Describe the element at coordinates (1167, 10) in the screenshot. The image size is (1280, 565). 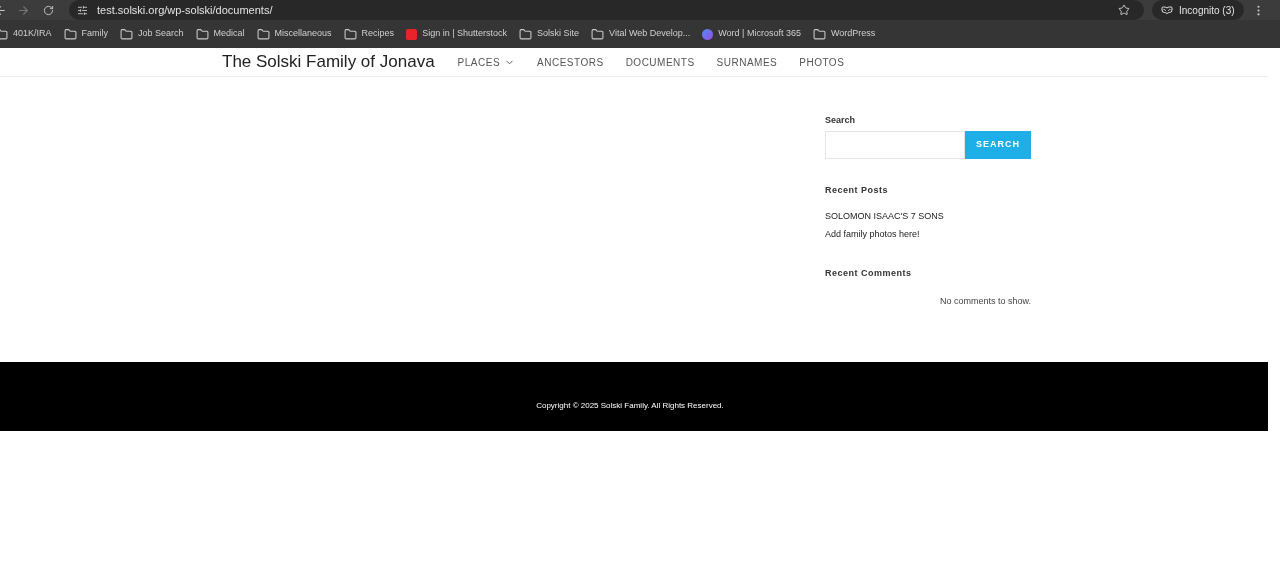
I see `incognito-icon` at that location.